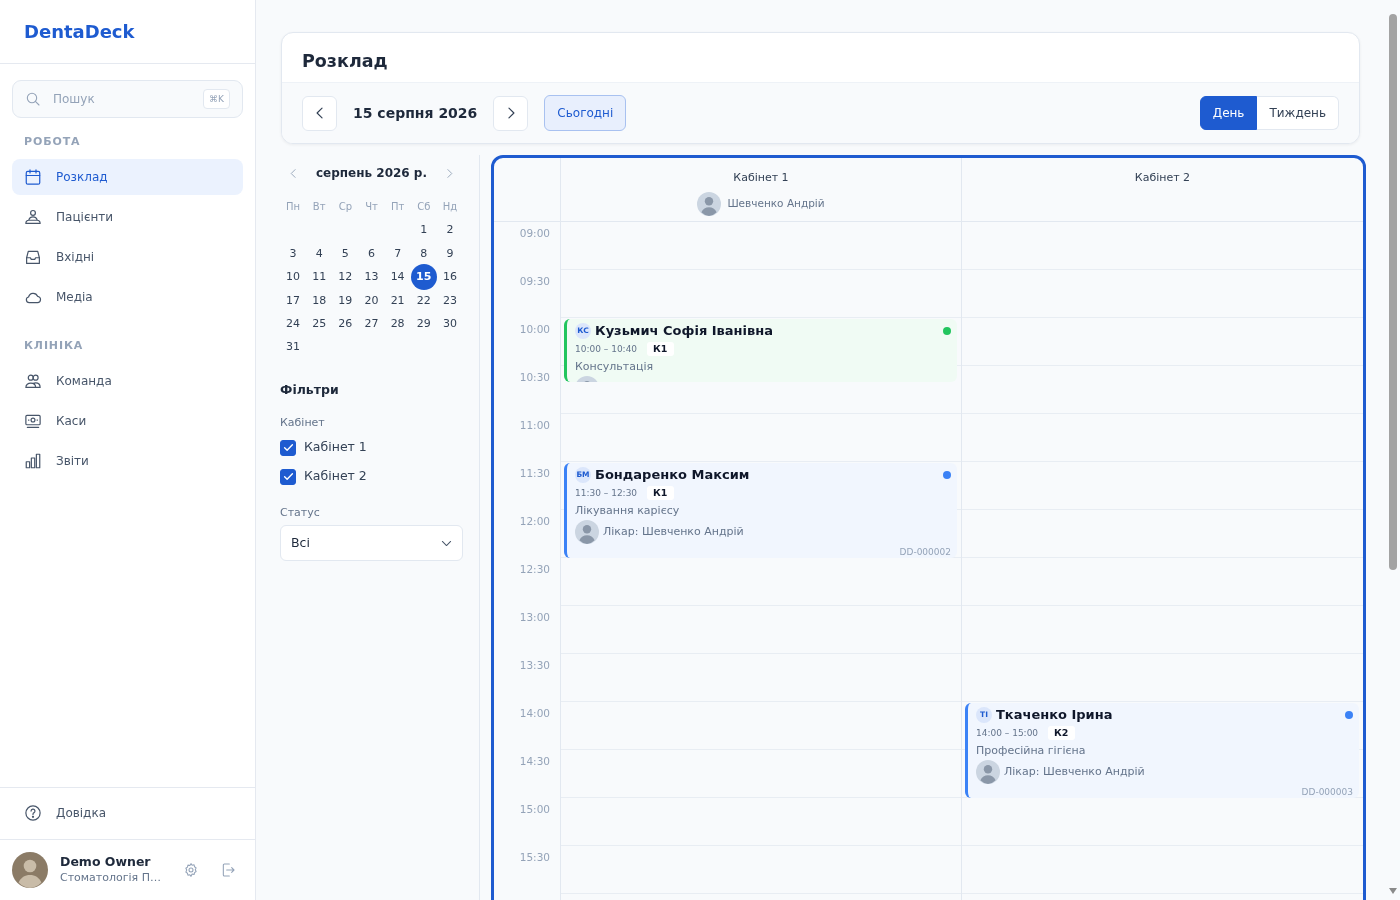  What do you see at coordinates (660, 493) in the screenshot?
I see `room-label: К1` at bounding box center [660, 493].